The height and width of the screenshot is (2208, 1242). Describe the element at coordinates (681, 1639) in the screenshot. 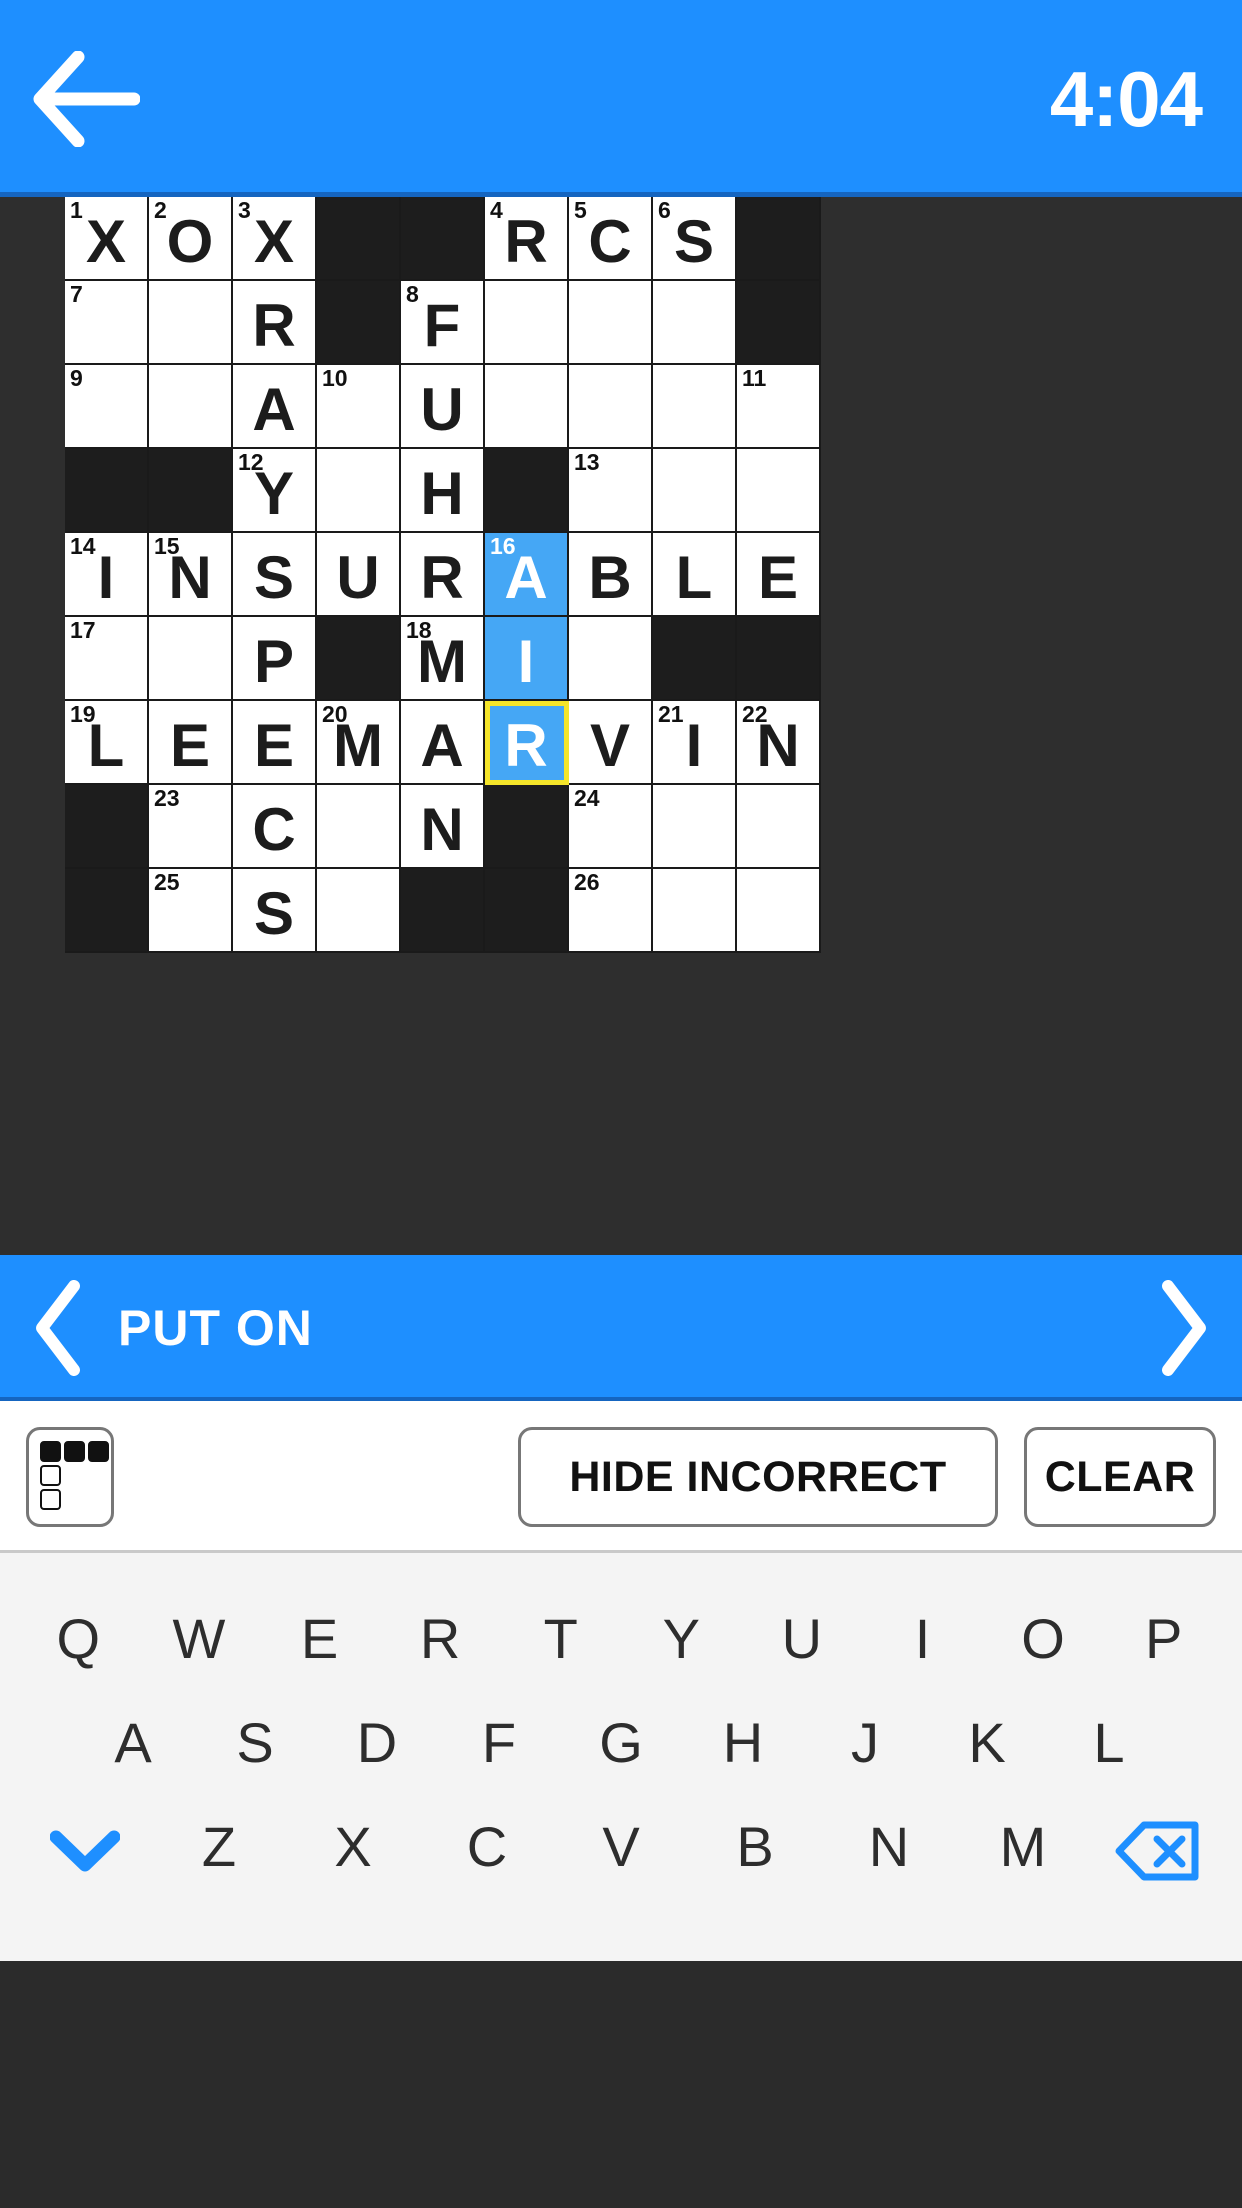

I see `key-y: Y` at that location.